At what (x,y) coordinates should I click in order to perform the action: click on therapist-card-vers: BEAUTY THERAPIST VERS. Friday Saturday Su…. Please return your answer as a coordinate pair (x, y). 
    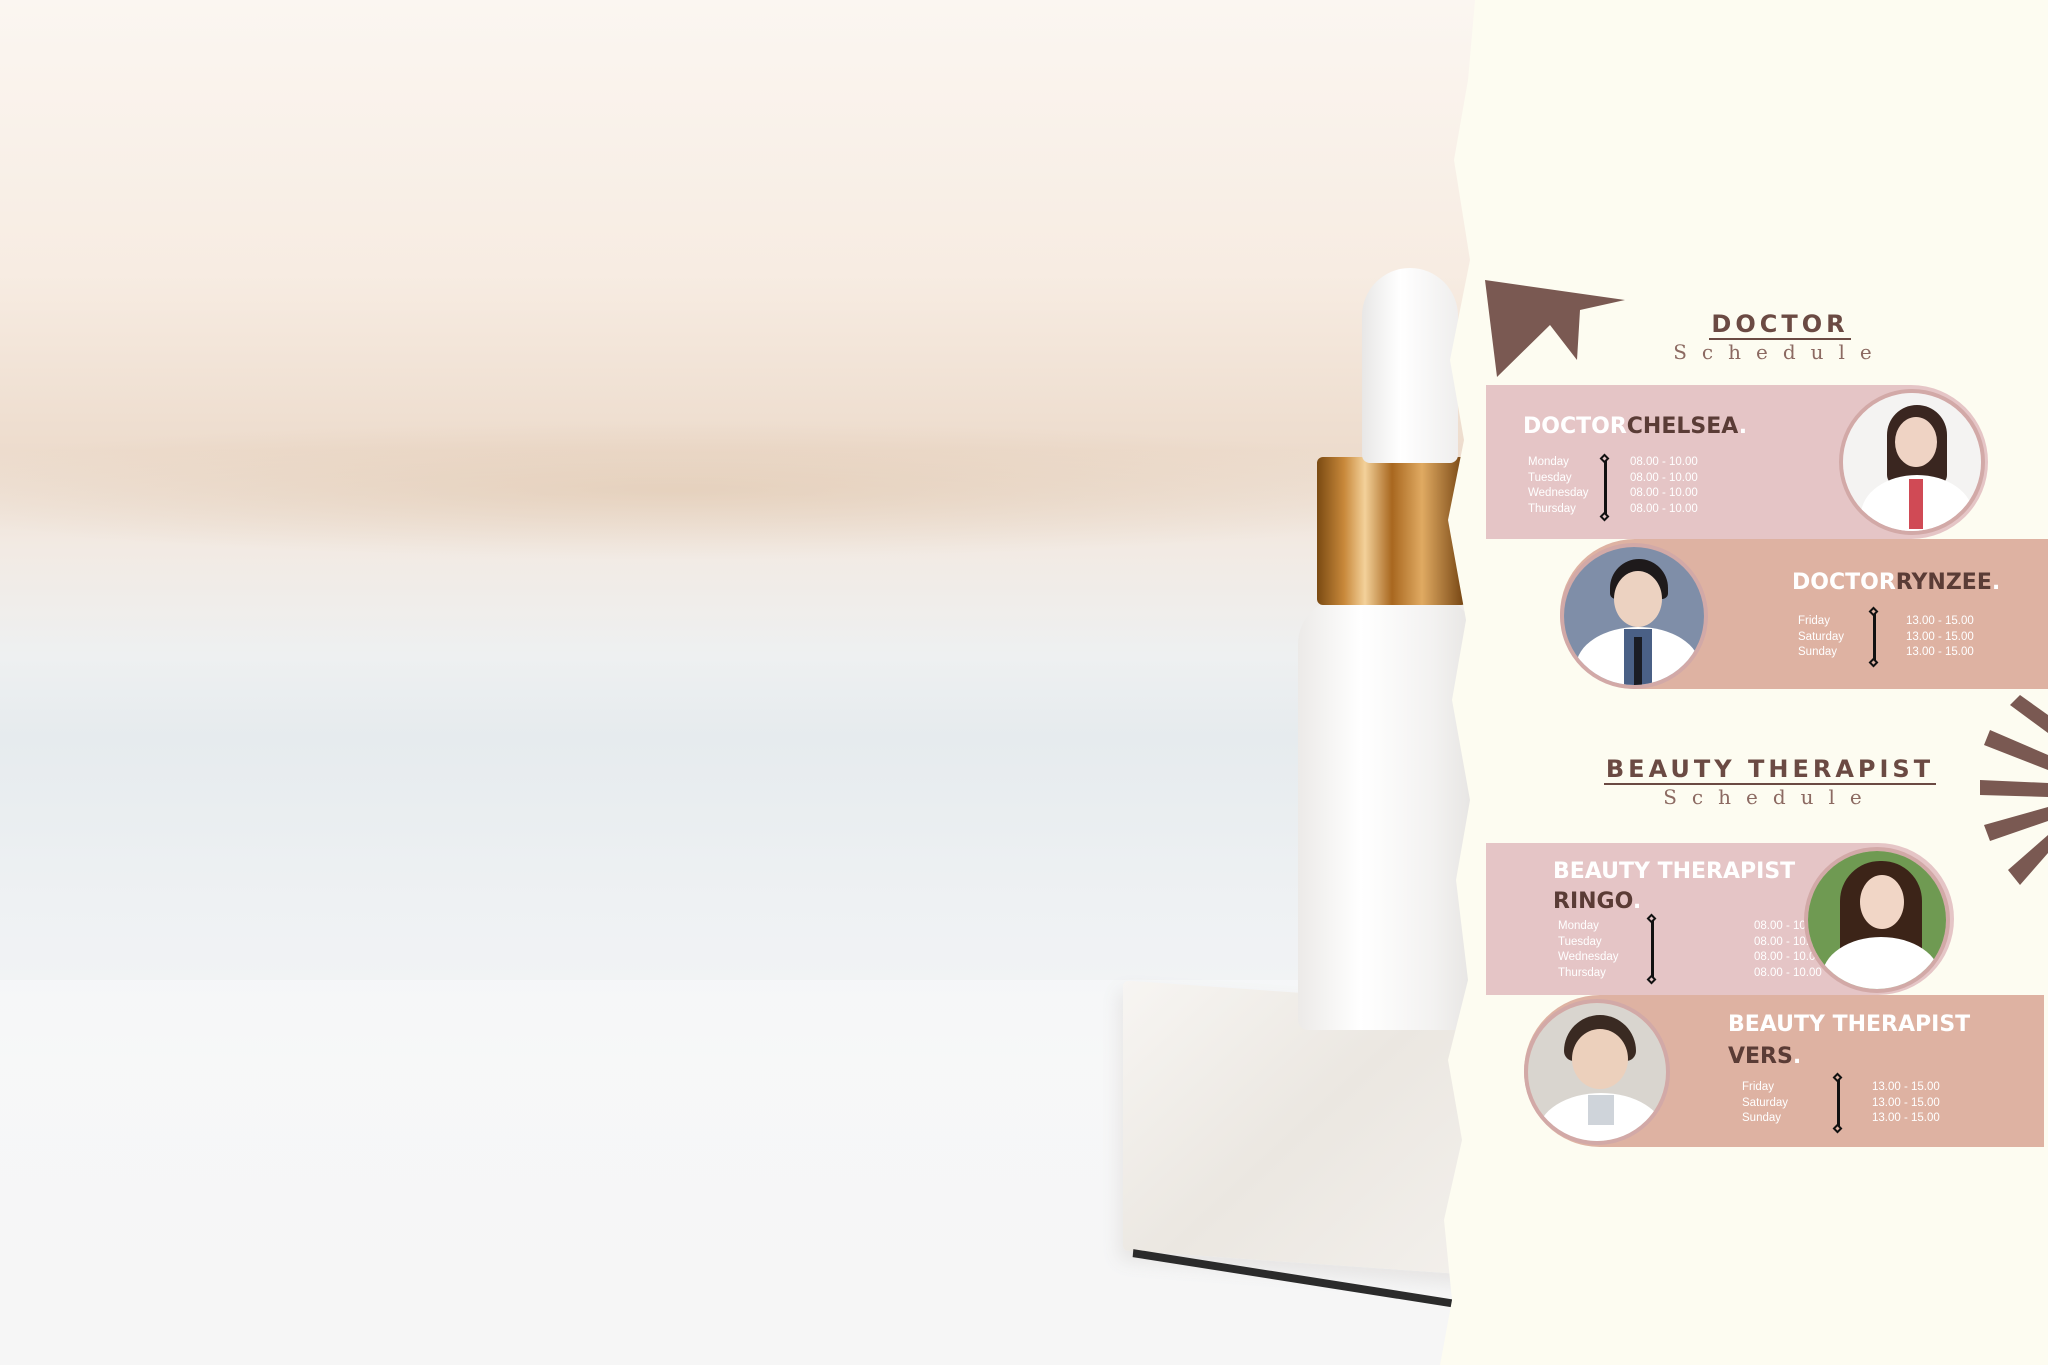
    Looking at the image, I should click on (1784, 1071).